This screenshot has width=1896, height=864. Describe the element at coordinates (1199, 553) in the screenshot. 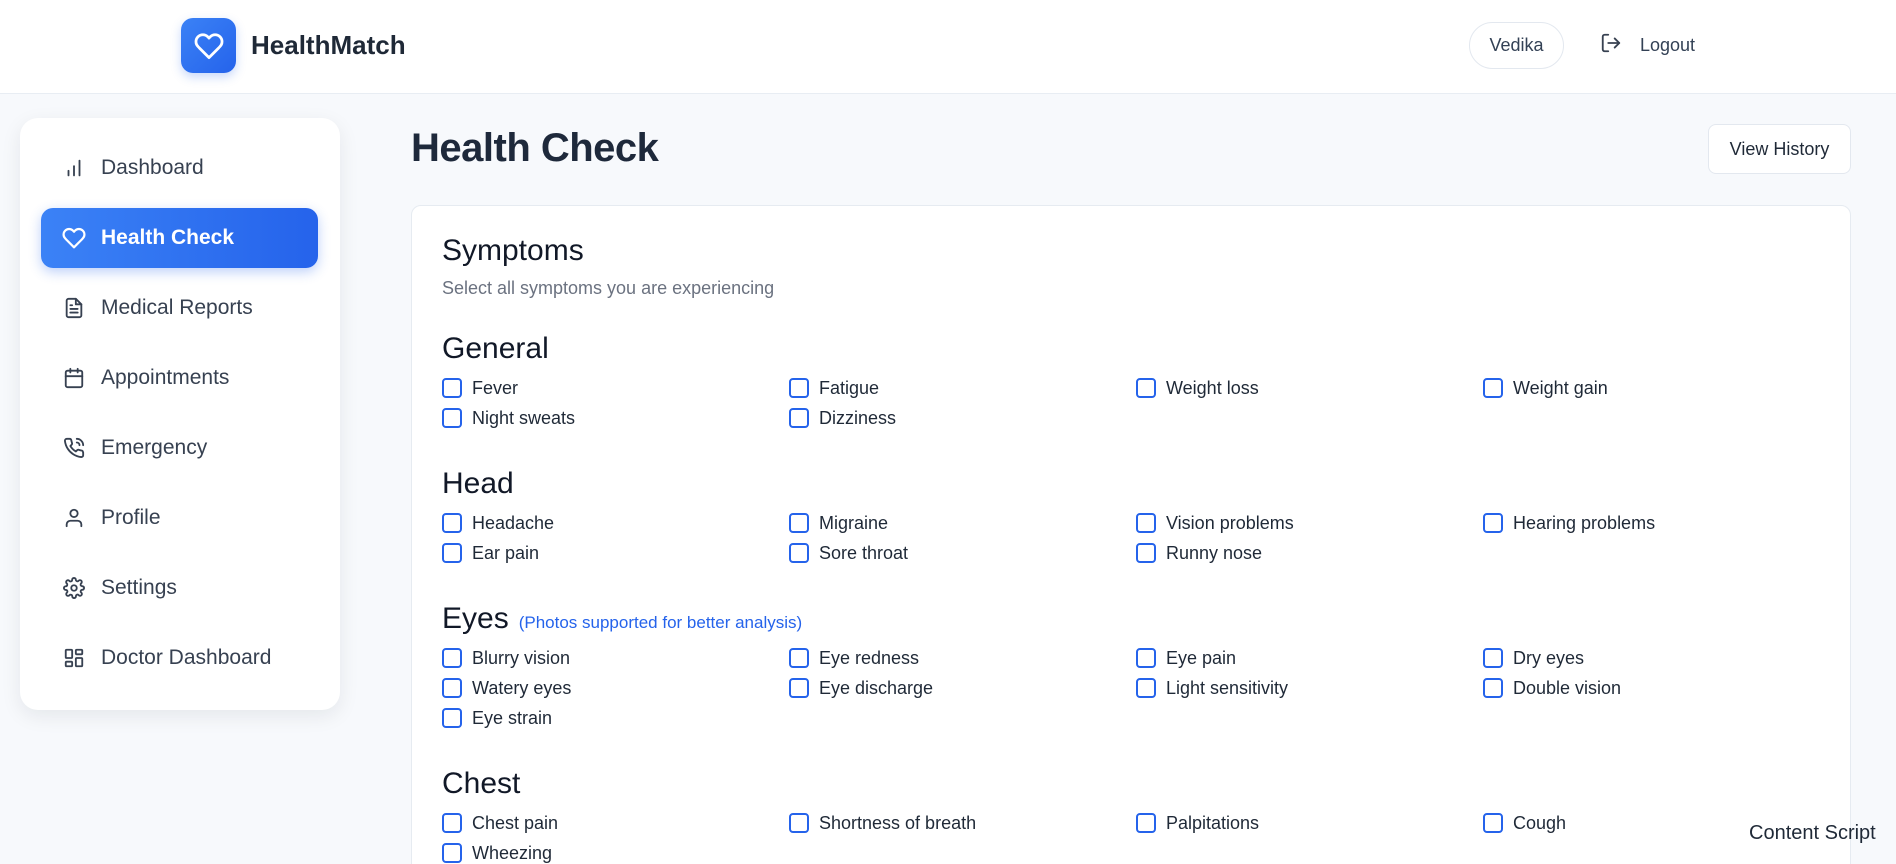

I see `symptom-option: Runny nose` at that location.